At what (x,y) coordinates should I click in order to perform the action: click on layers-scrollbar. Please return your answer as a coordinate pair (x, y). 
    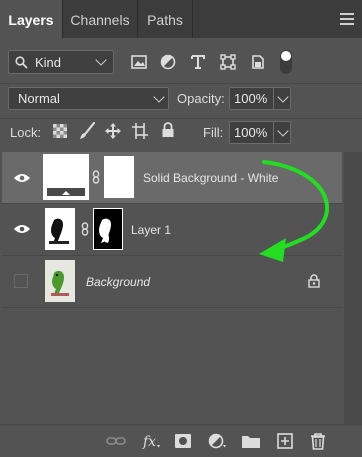
    Looking at the image, I should click on (353, 288).